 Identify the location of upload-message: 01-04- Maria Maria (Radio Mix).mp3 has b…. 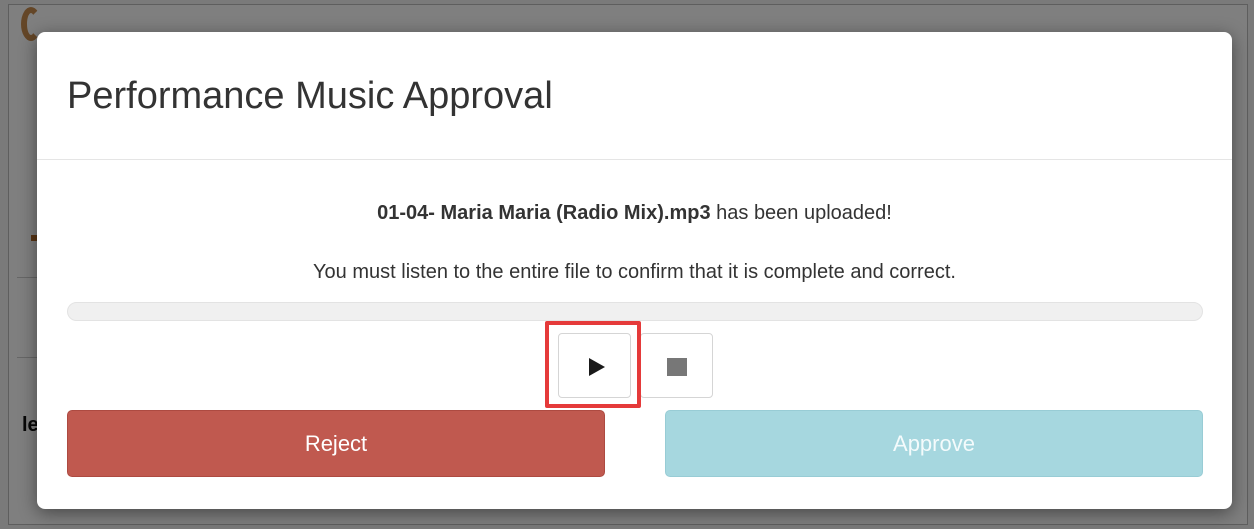
(634, 213).